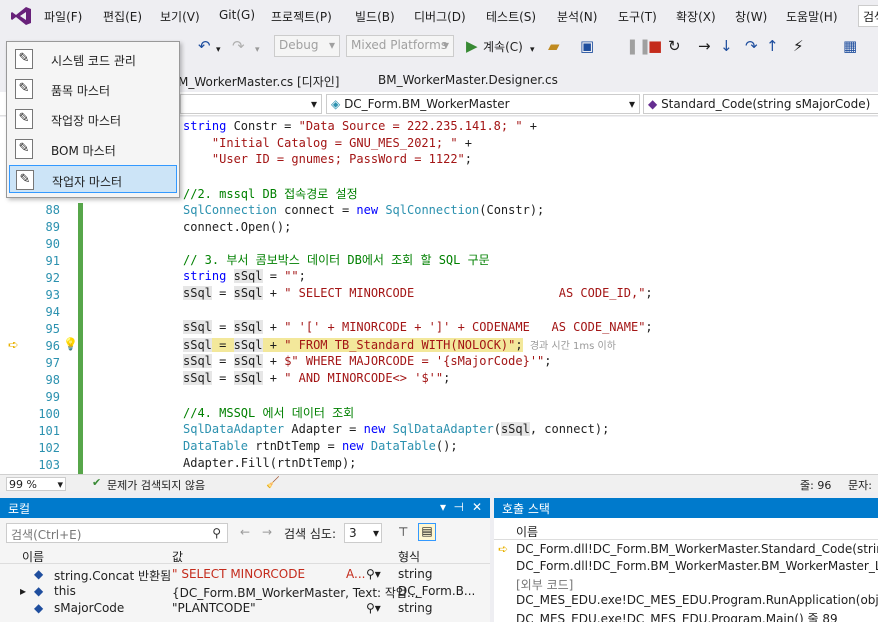 The height and width of the screenshot is (622, 878). What do you see at coordinates (587, 46) in the screenshot?
I see `camera-icon: ▣` at bounding box center [587, 46].